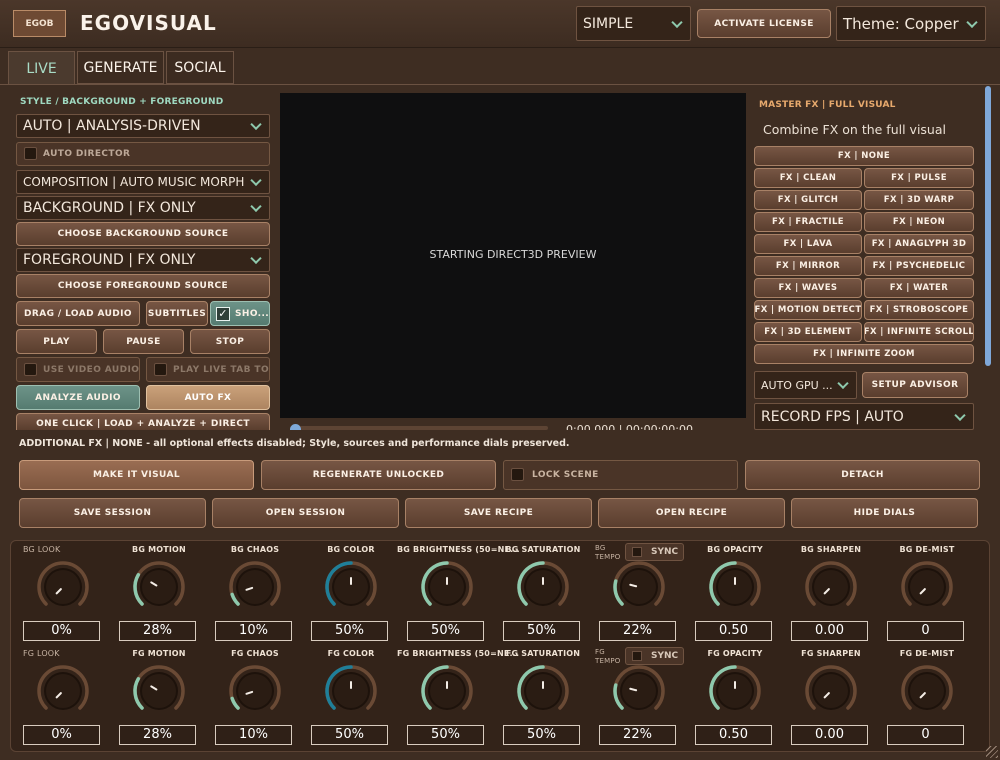 The height and width of the screenshot is (760, 1000). What do you see at coordinates (854, 129) in the screenshot?
I see `master-fx-subtitle: Combine FX on the full visual` at bounding box center [854, 129].